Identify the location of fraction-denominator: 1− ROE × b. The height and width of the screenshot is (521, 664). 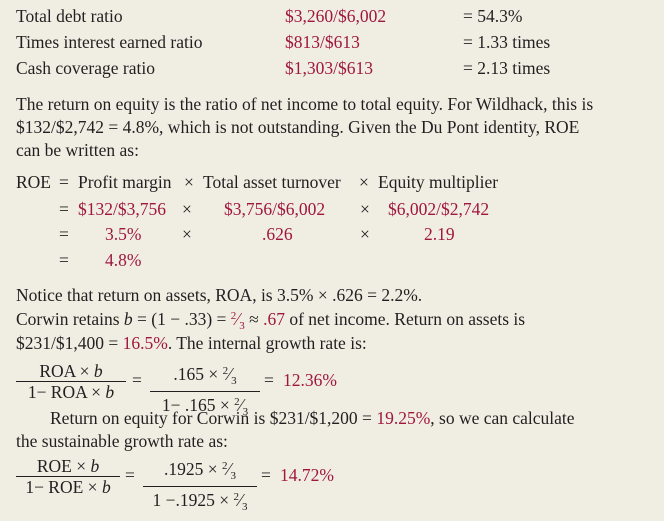
(68, 487).